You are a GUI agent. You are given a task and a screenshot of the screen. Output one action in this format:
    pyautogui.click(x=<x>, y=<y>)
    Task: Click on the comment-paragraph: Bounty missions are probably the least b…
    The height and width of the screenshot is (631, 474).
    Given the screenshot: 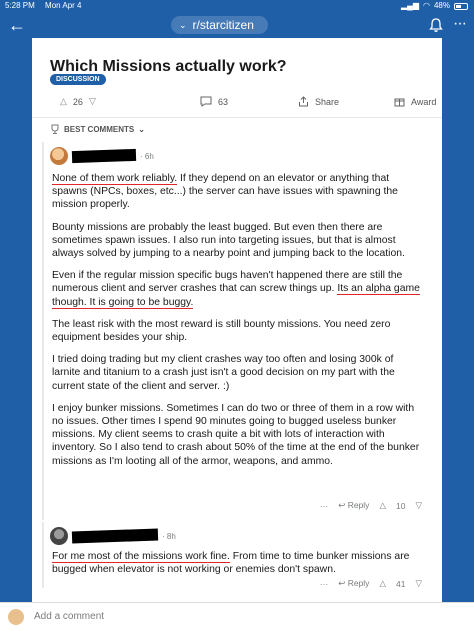 What is the action you would take?
    pyautogui.click(x=228, y=240)
    